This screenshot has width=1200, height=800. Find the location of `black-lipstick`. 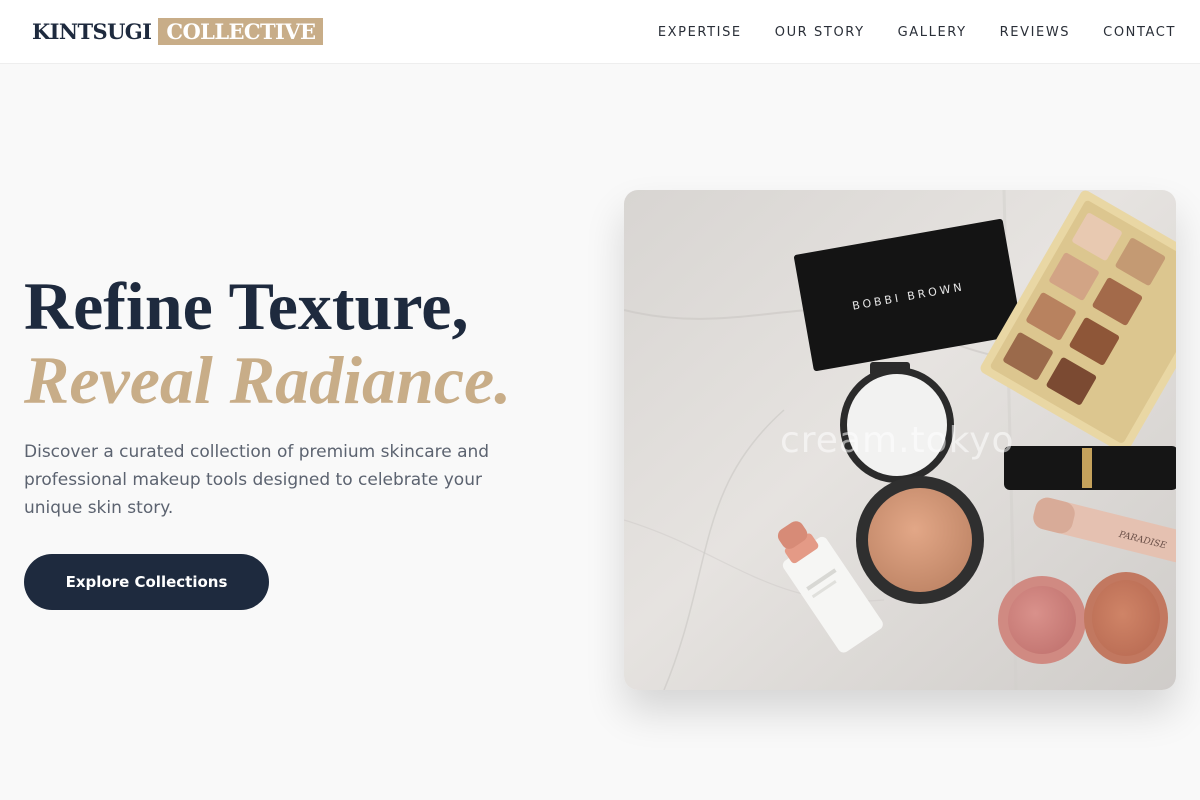

black-lipstick is located at coordinates (1090, 468).